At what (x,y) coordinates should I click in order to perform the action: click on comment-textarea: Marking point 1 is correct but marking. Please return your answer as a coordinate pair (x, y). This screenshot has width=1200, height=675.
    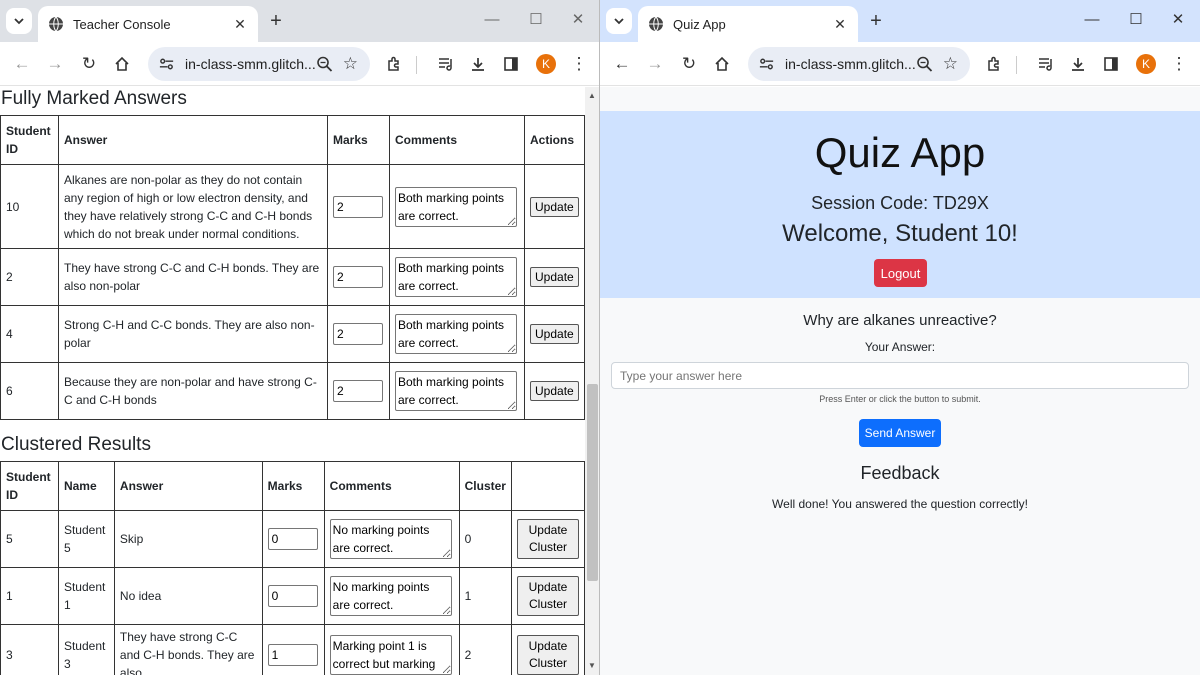
    Looking at the image, I should click on (390, 655).